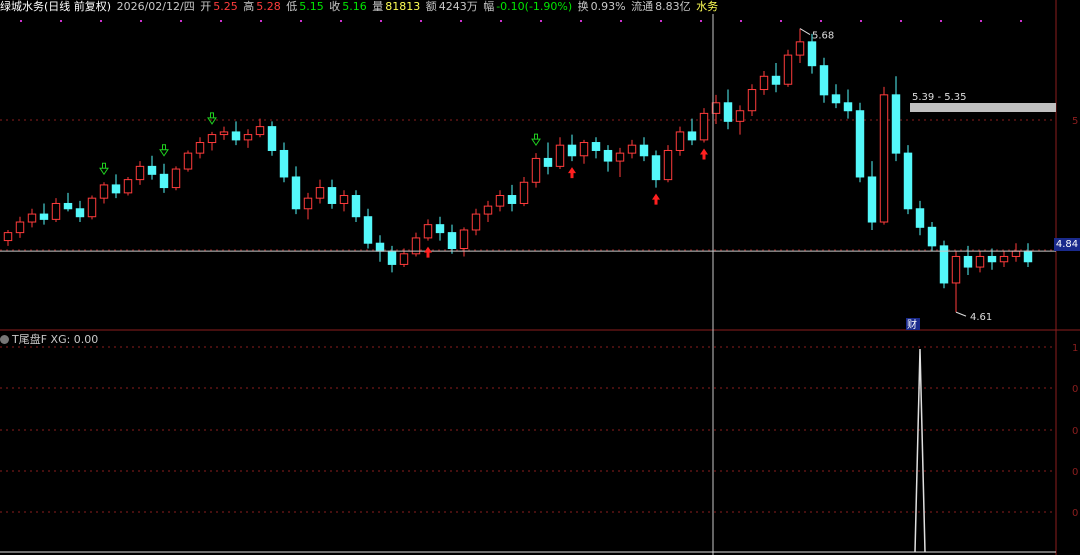  What do you see at coordinates (49, 340) in the screenshot?
I see `sub-panel-header: T尾盘F XG: 0.00` at bounding box center [49, 340].